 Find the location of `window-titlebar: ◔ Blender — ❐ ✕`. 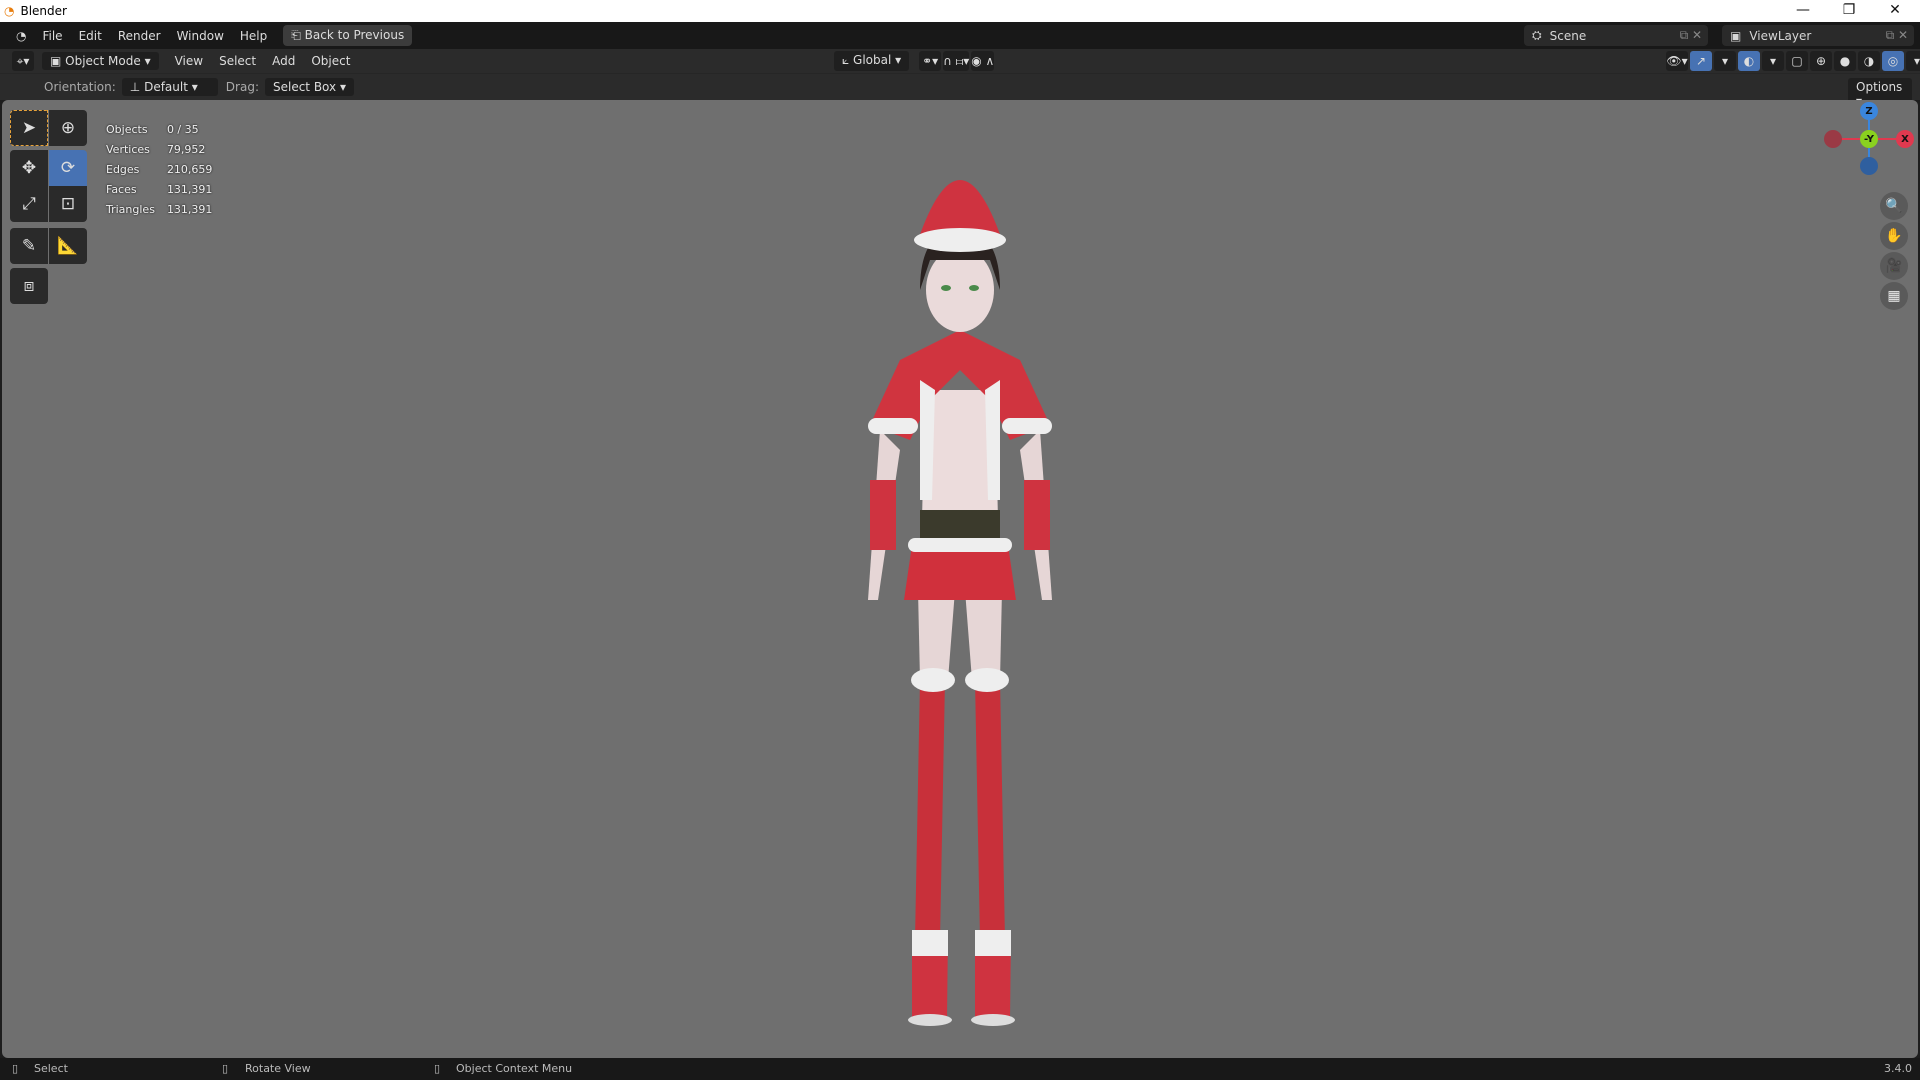

window-titlebar: ◔ Blender — ❐ ✕ is located at coordinates (960, 11).